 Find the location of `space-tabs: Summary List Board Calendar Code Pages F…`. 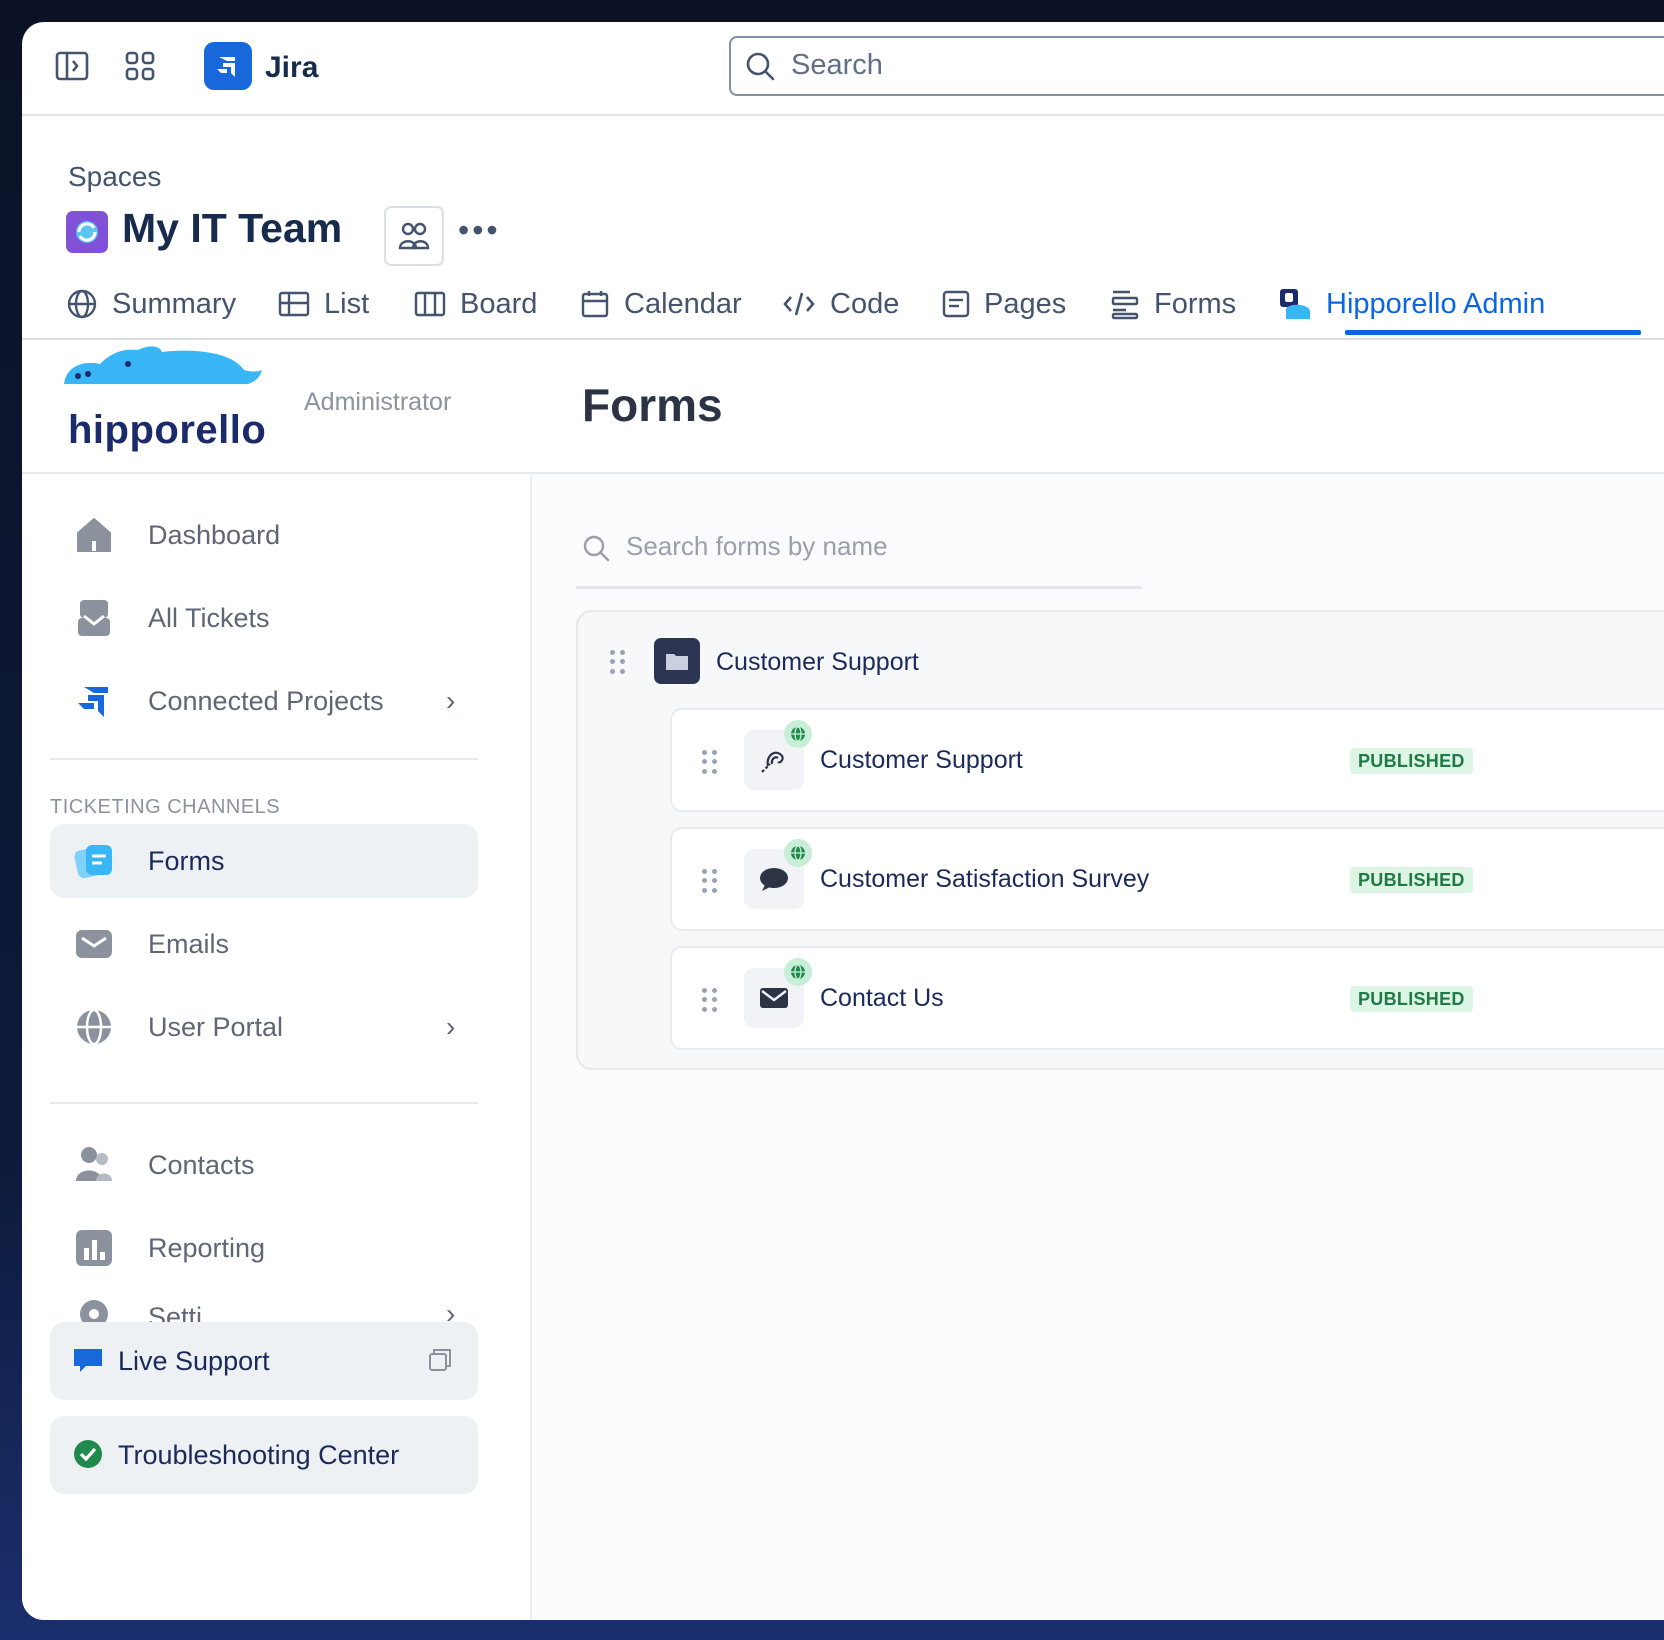

space-tabs: Summary List Board Calendar Code Pages F… is located at coordinates (843, 307).